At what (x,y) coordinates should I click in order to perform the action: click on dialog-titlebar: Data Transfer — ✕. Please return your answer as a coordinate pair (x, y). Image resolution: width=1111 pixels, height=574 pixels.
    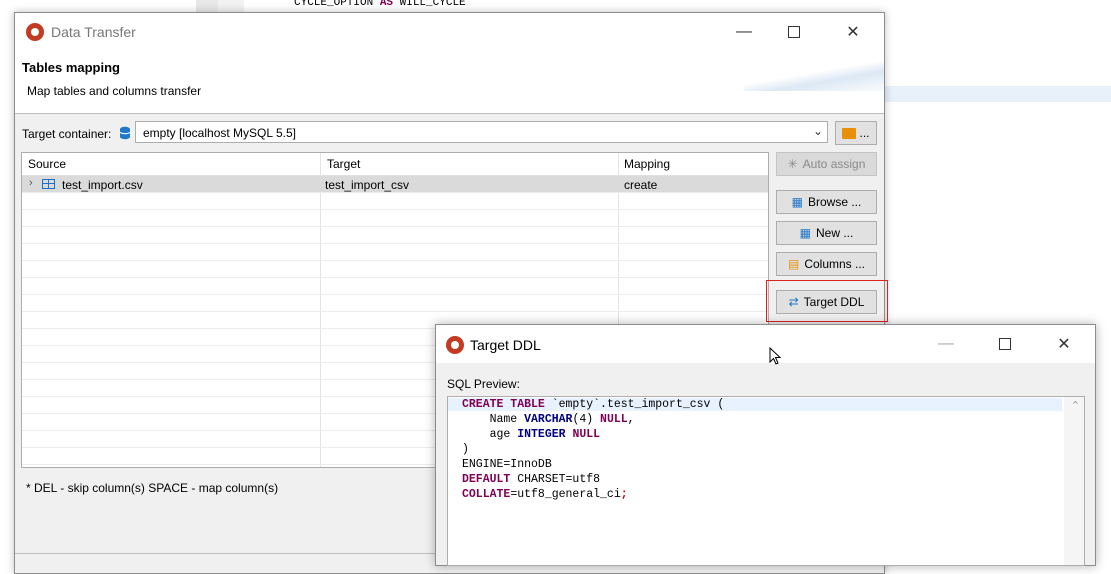
    Looking at the image, I should click on (449, 32).